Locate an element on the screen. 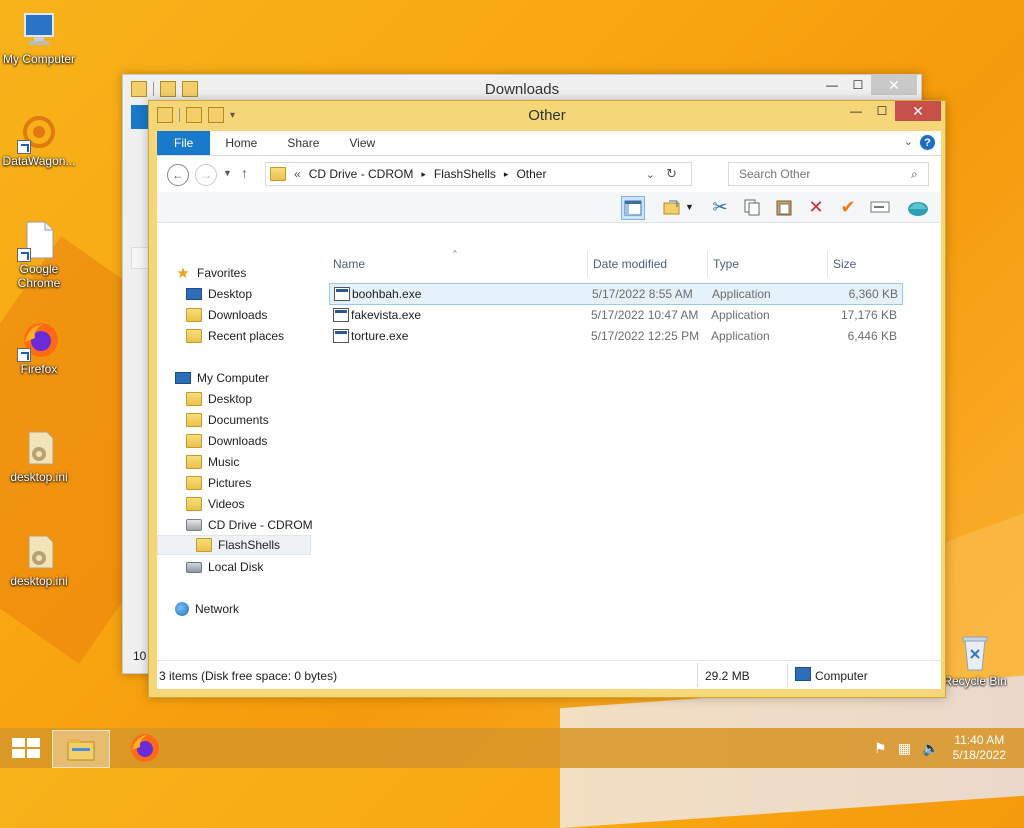 The width and height of the screenshot is (1024, 828). tab-home: Home is located at coordinates (241, 143).